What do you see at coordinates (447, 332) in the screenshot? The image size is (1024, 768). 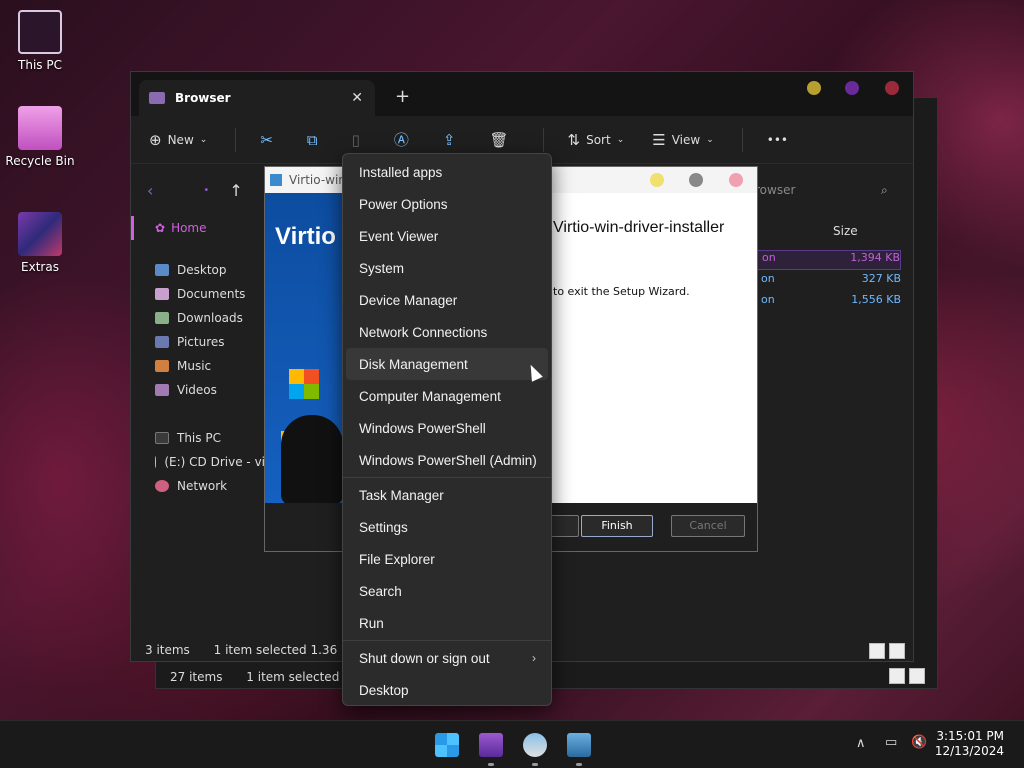 I see `menu-item-network-connections: Network Connections` at bounding box center [447, 332].